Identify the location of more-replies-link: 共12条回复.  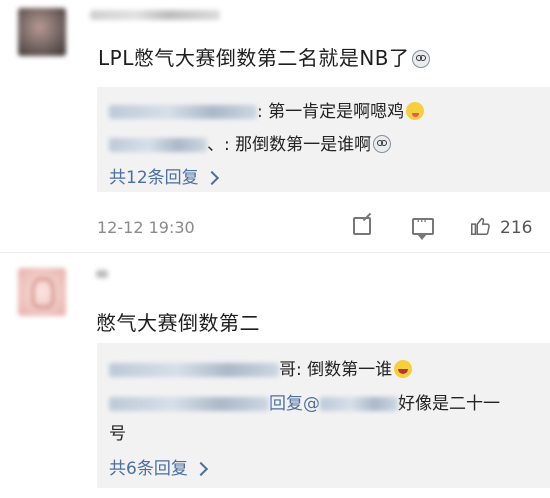
(164, 175).